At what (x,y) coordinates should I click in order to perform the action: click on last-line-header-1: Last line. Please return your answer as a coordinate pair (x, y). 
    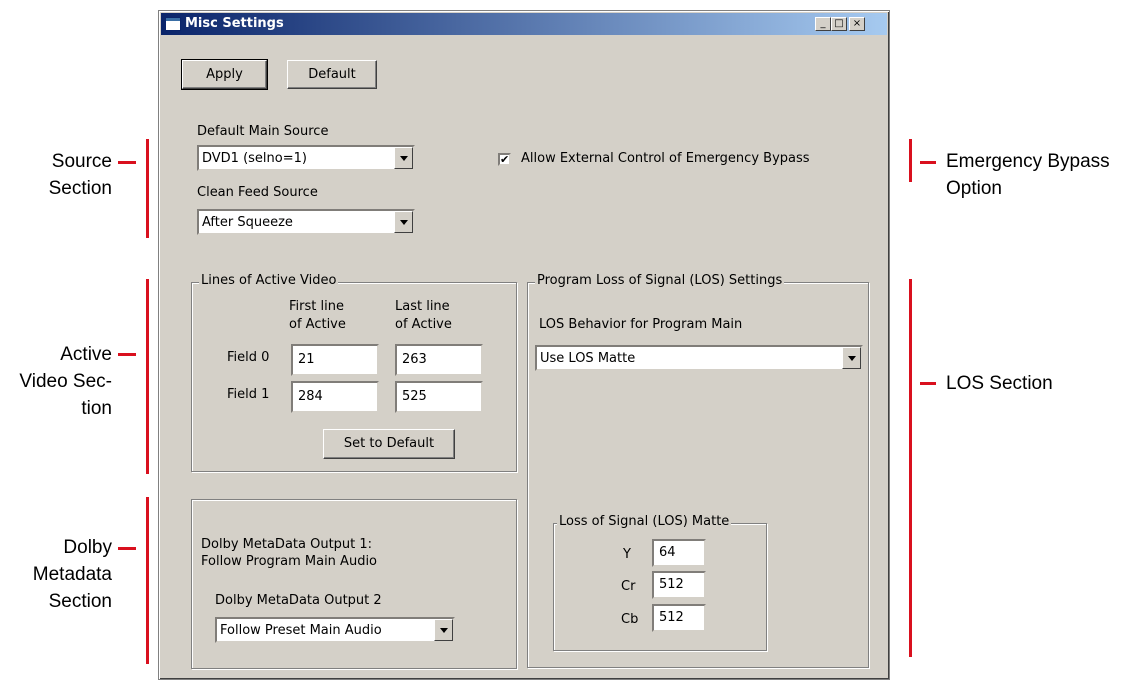
    Looking at the image, I should click on (422, 306).